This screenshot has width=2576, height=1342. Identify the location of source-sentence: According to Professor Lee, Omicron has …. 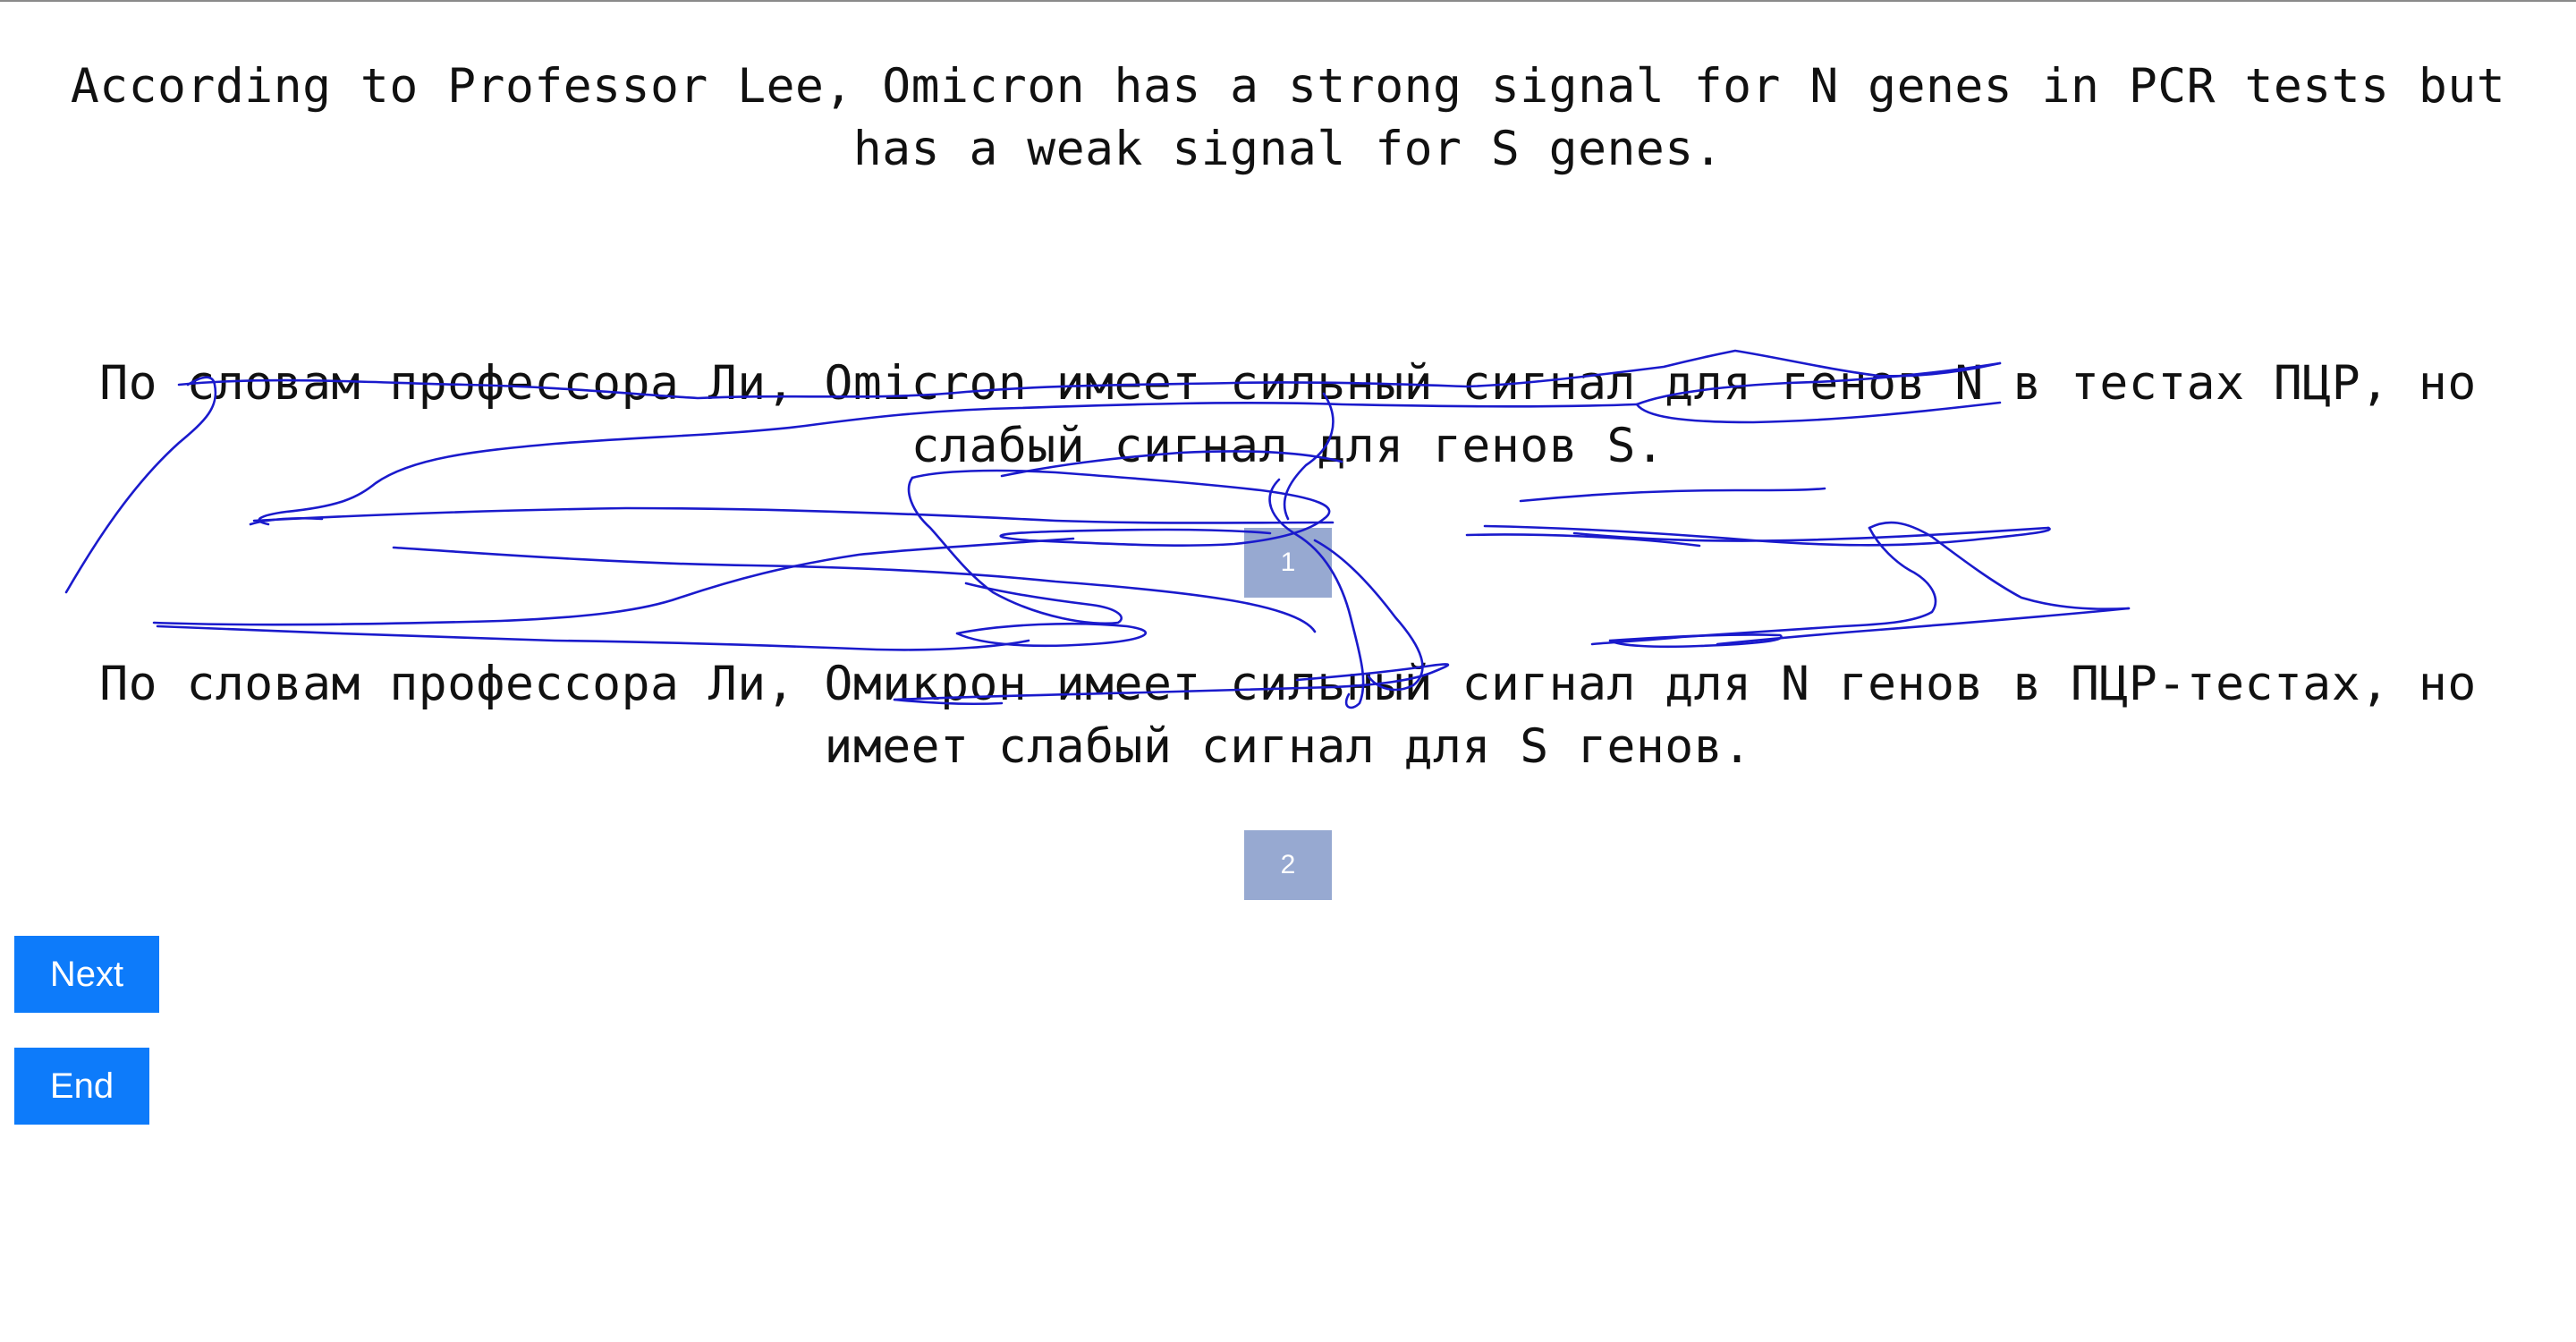
(1288, 118).